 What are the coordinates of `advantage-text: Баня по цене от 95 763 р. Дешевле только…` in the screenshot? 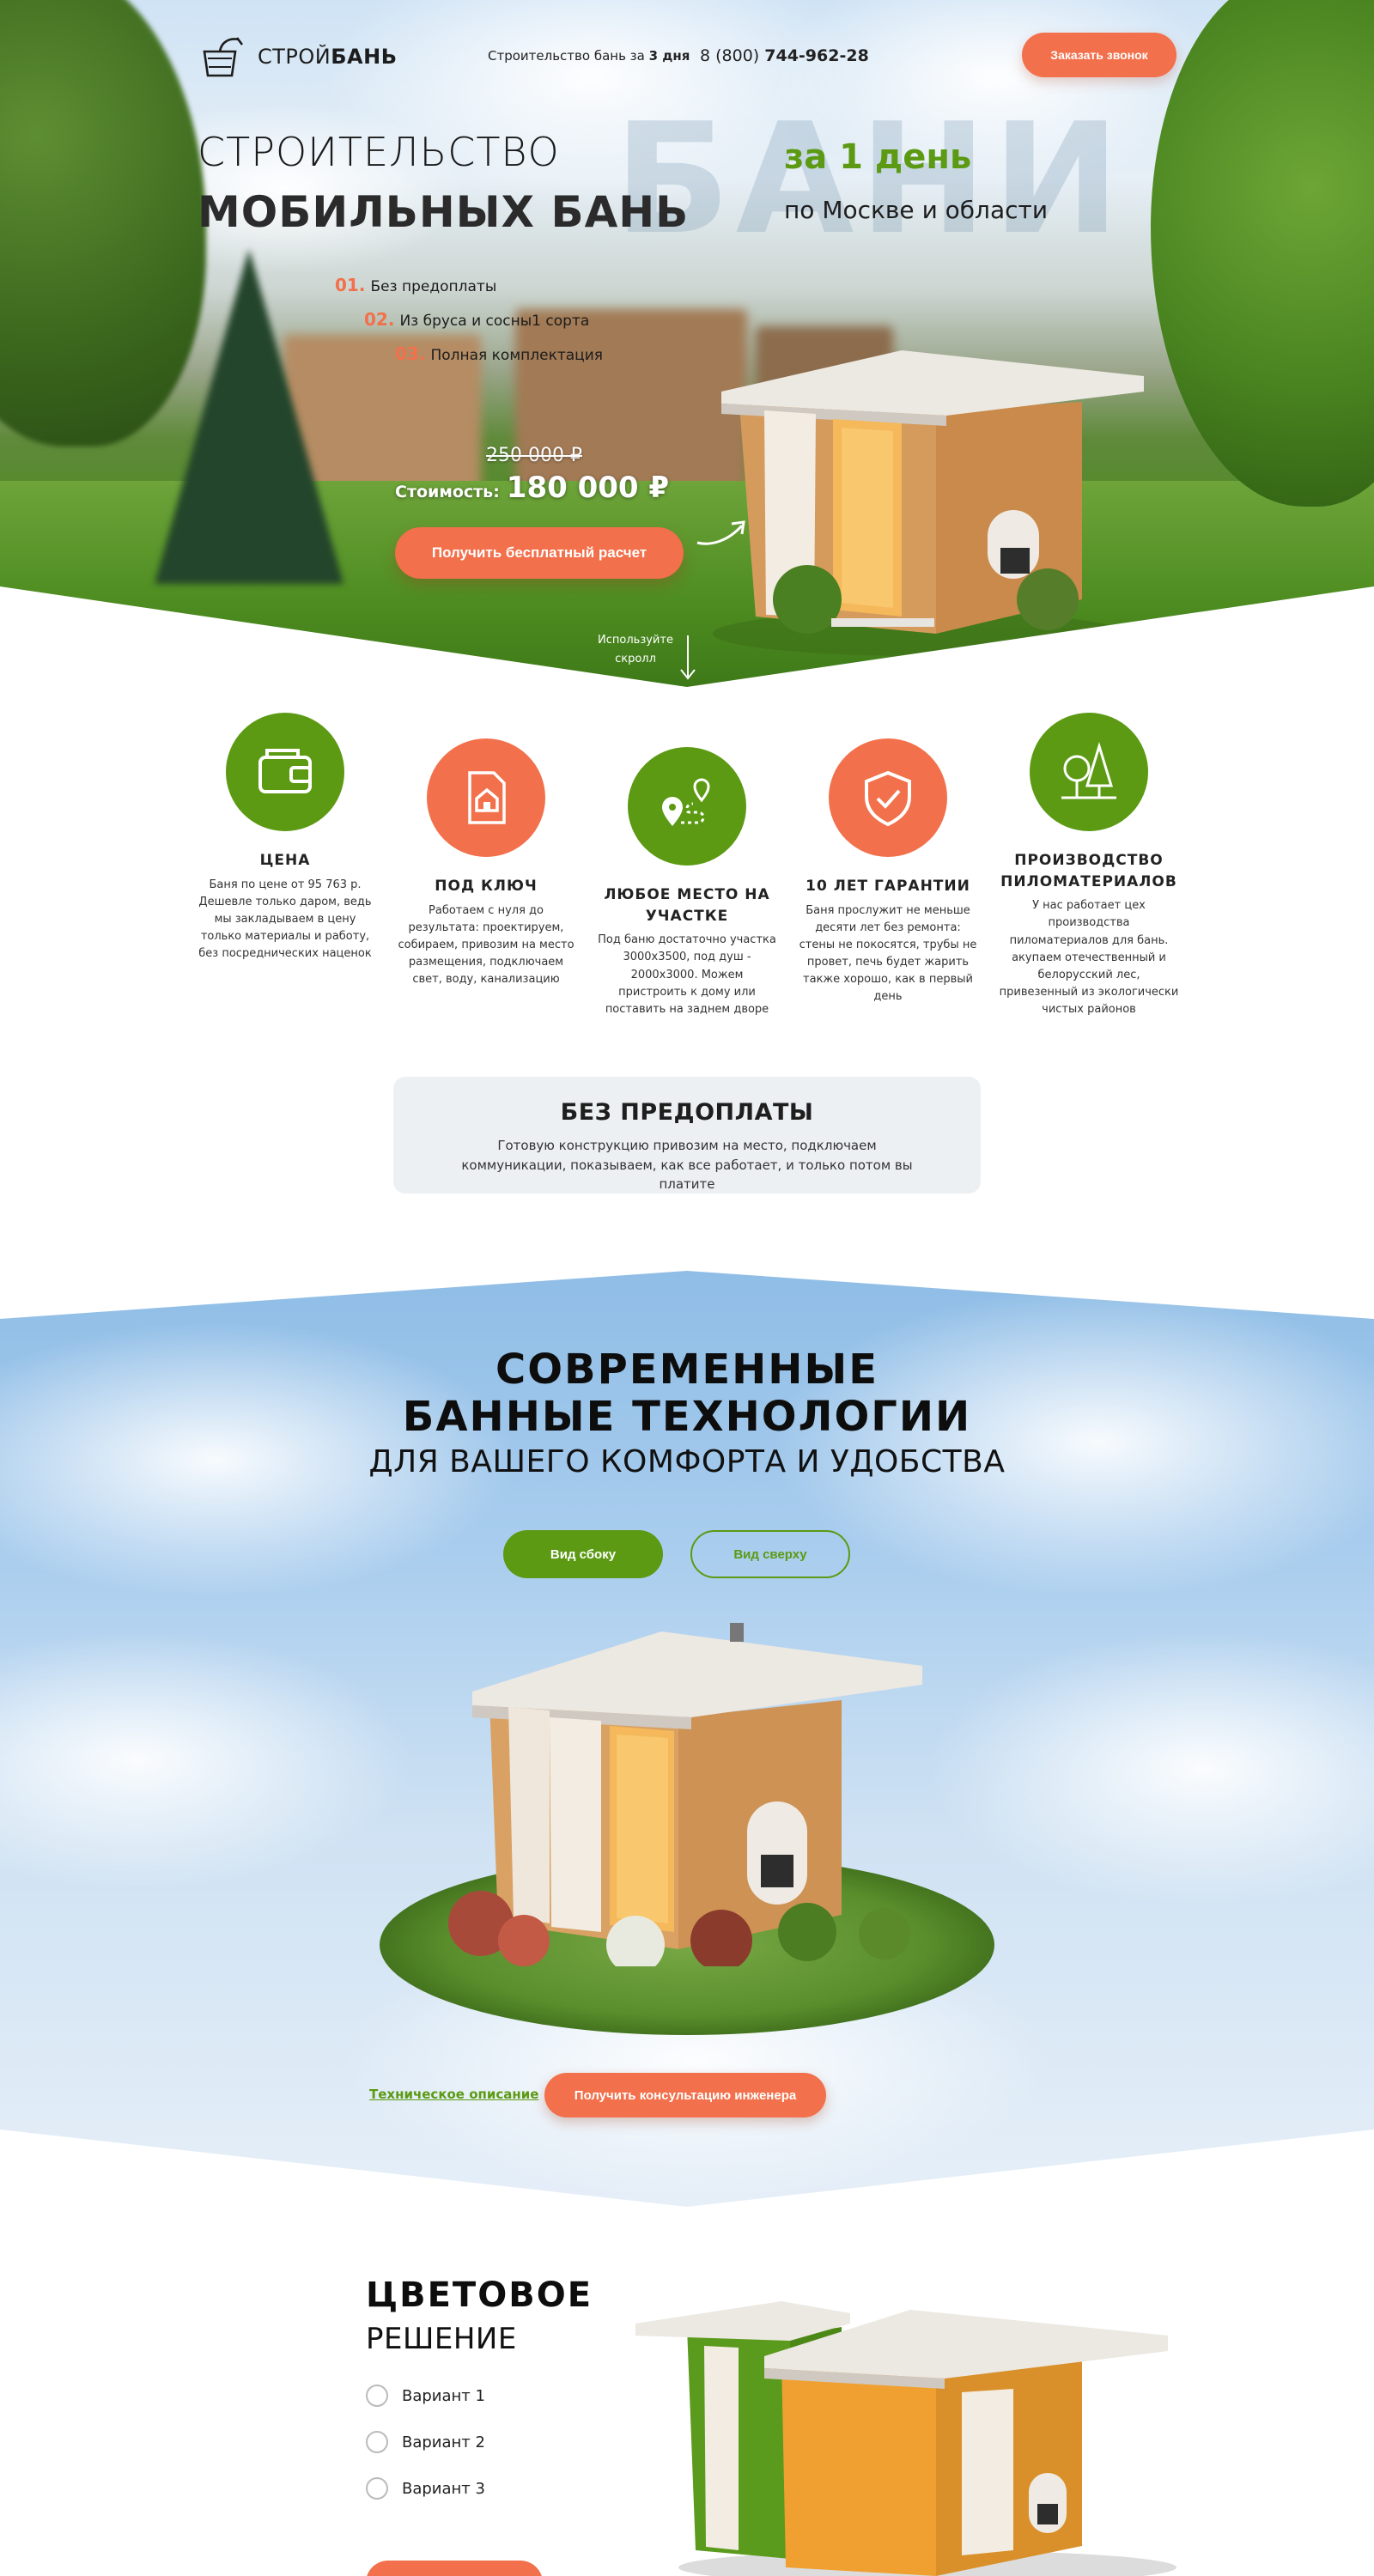 It's located at (285, 919).